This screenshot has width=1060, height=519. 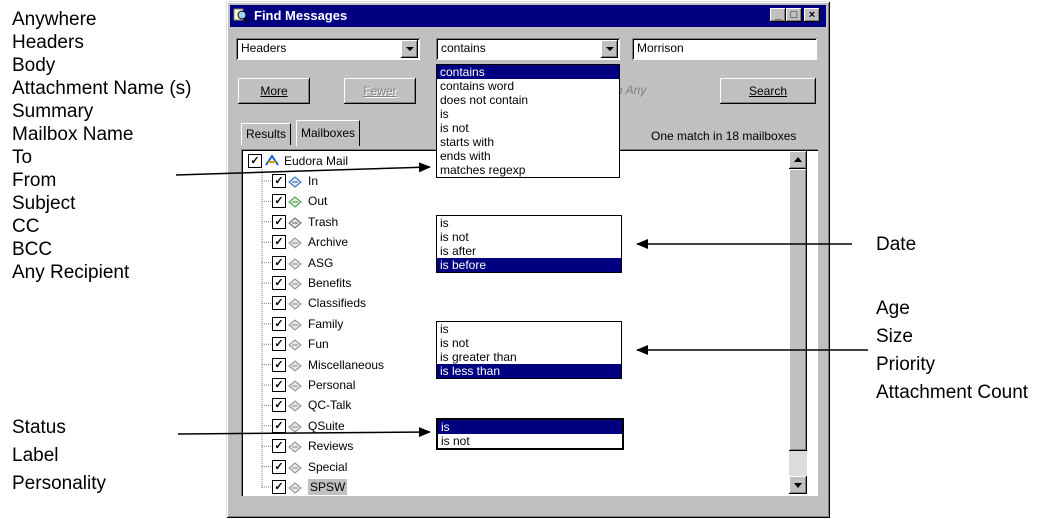 I want to click on arrow-mailbox-name, so click(x=303, y=169).